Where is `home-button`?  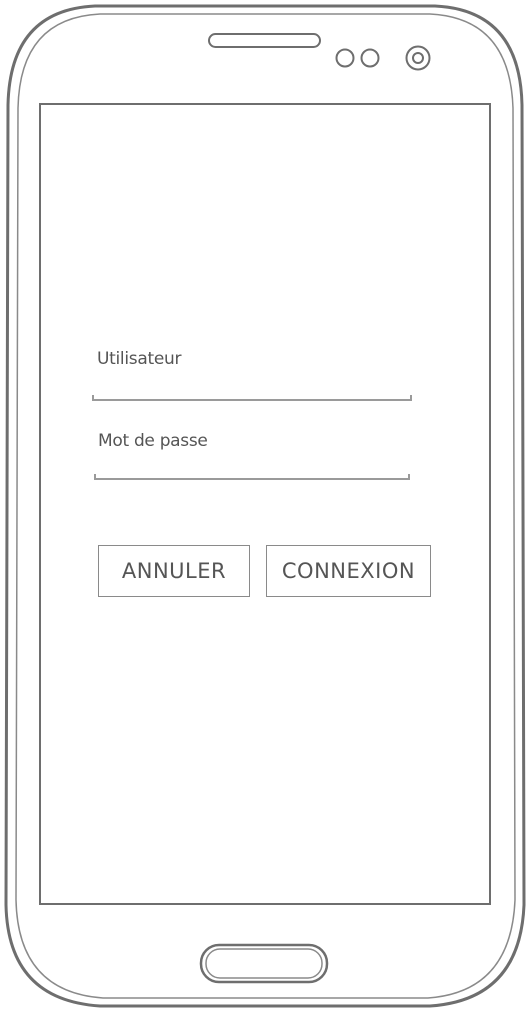 home-button is located at coordinates (264, 963).